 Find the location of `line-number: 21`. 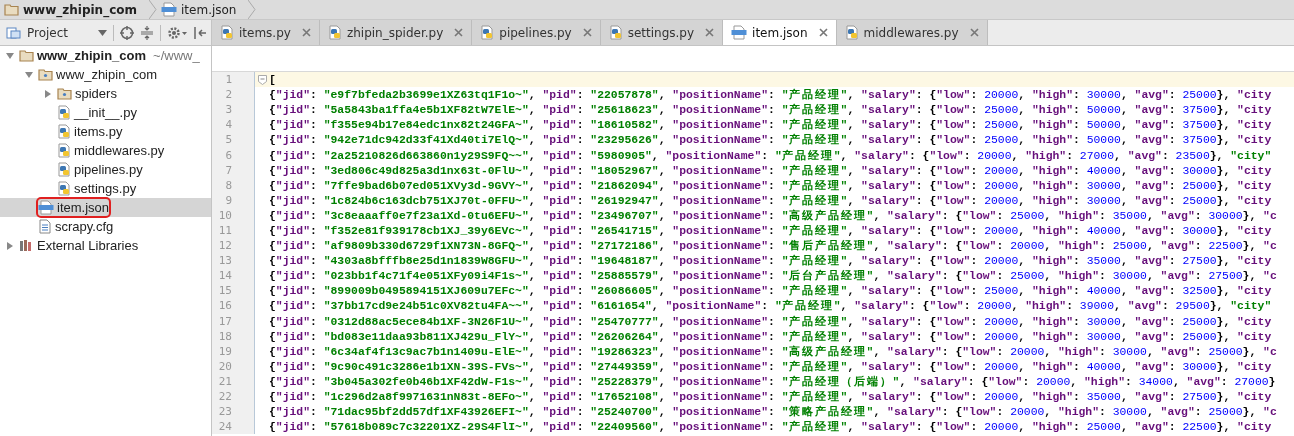

line-number: 21 is located at coordinates (224, 381).